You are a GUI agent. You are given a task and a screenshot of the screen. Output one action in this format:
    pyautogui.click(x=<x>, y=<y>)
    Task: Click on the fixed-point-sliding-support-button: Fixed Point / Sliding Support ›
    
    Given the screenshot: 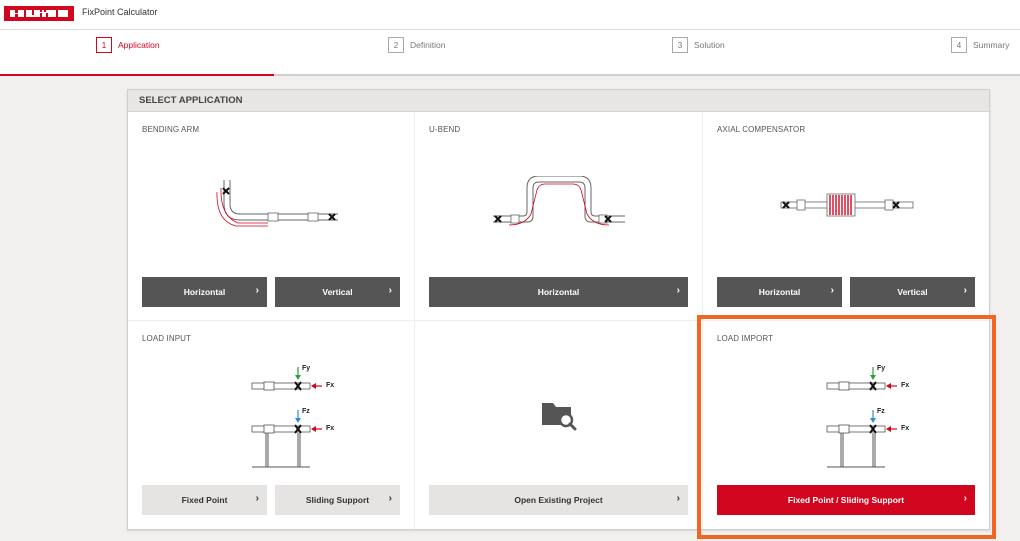 What is the action you would take?
    pyautogui.click(x=846, y=500)
    